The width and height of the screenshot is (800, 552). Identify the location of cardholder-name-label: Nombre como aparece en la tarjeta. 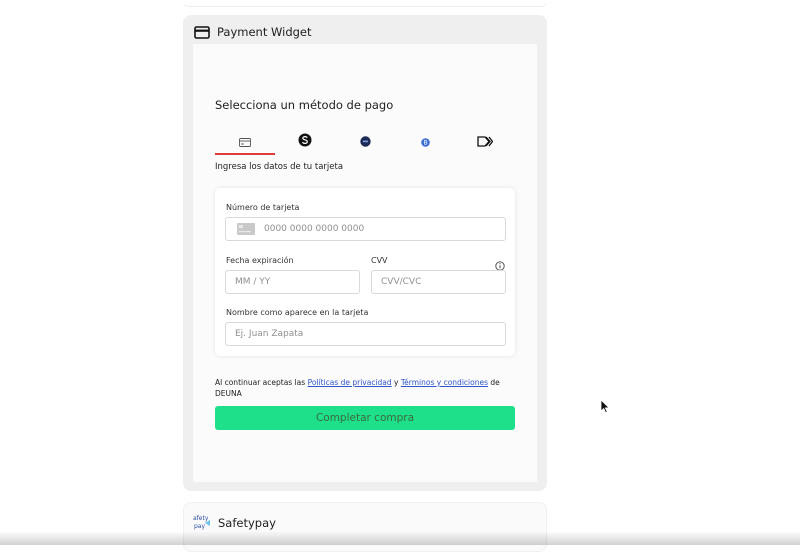
(297, 312).